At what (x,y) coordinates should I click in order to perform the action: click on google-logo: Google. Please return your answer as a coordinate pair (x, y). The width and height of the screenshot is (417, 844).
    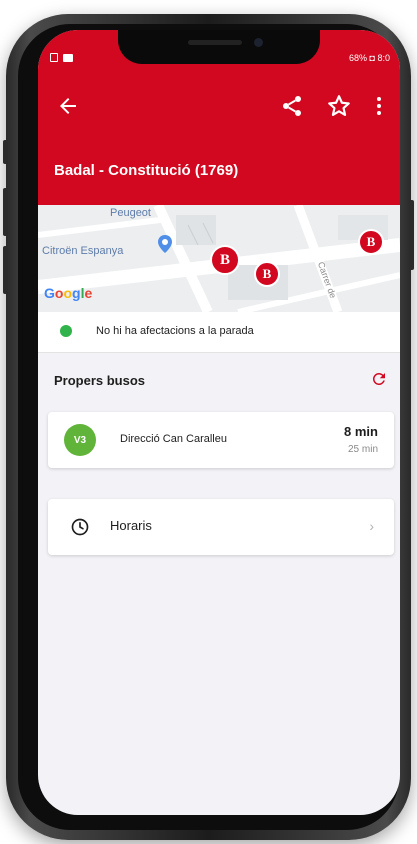
    Looking at the image, I should click on (68, 293).